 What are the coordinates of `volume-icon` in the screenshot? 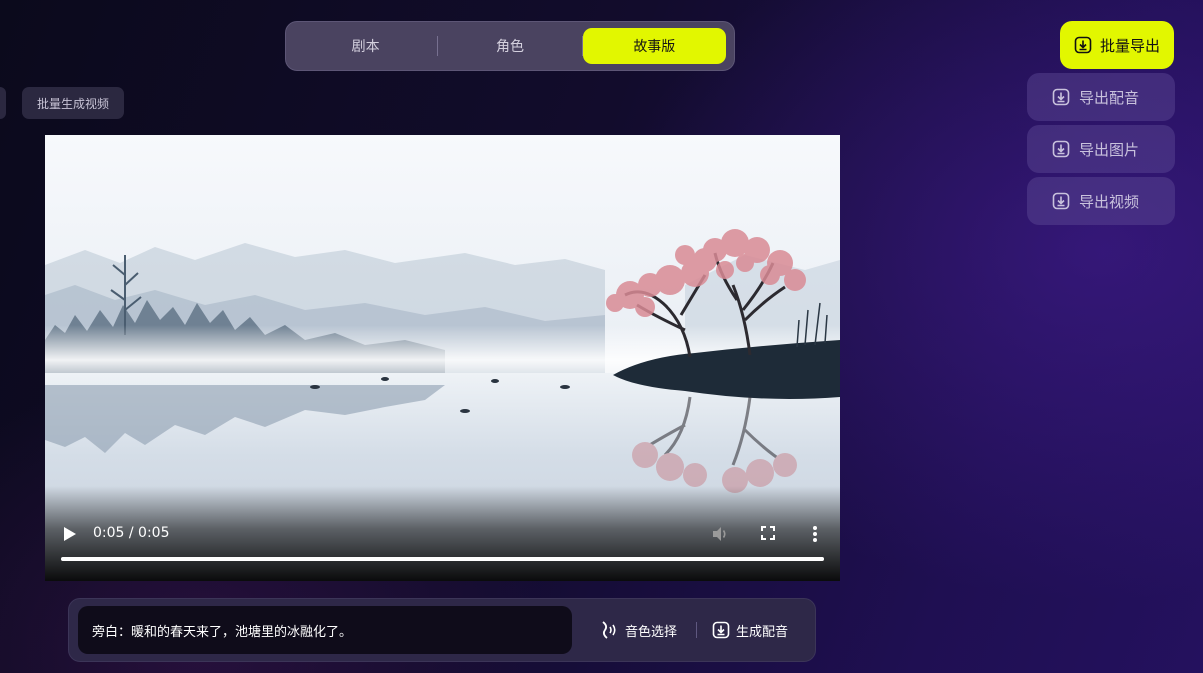 It's located at (720, 534).